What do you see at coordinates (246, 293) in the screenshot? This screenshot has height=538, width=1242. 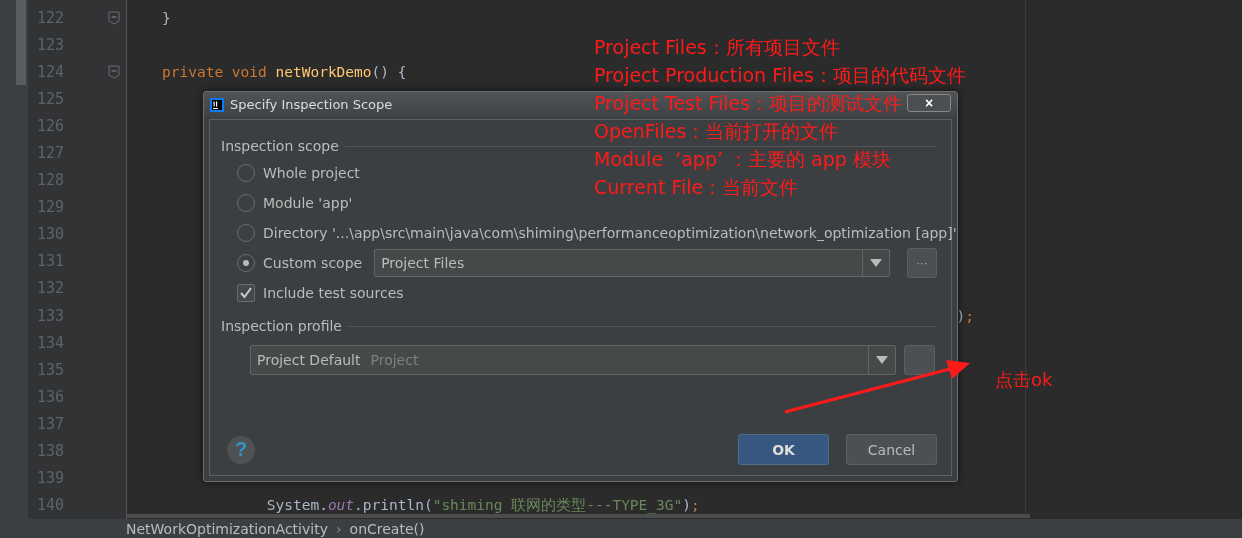 I see `checkbox` at bounding box center [246, 293].